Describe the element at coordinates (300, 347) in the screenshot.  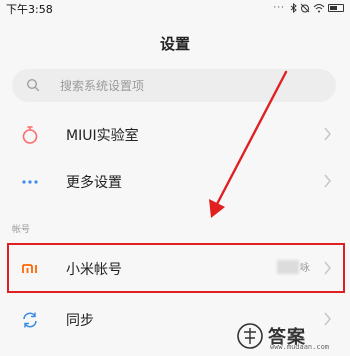
I see `watermark-url: www.mudaan.com` at that location.